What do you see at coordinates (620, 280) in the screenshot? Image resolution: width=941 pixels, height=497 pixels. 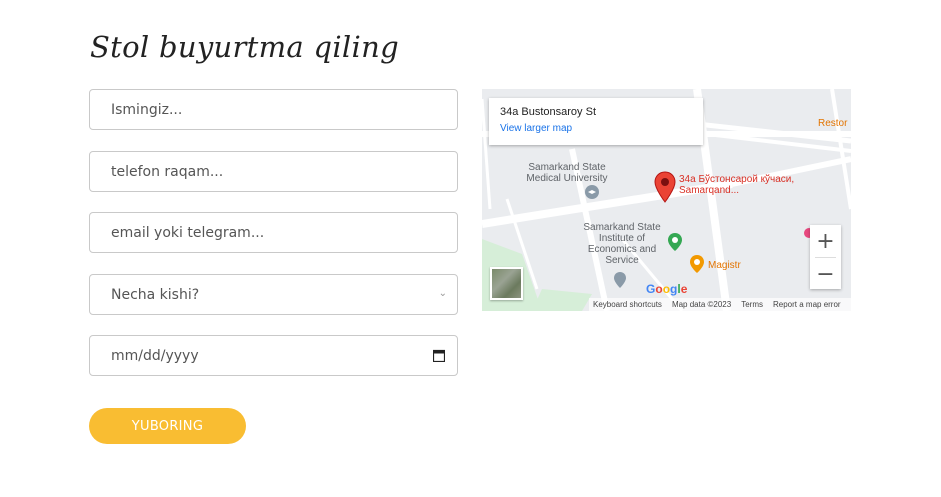 I see `university-marker-icon` at bounding box center [620, 280].